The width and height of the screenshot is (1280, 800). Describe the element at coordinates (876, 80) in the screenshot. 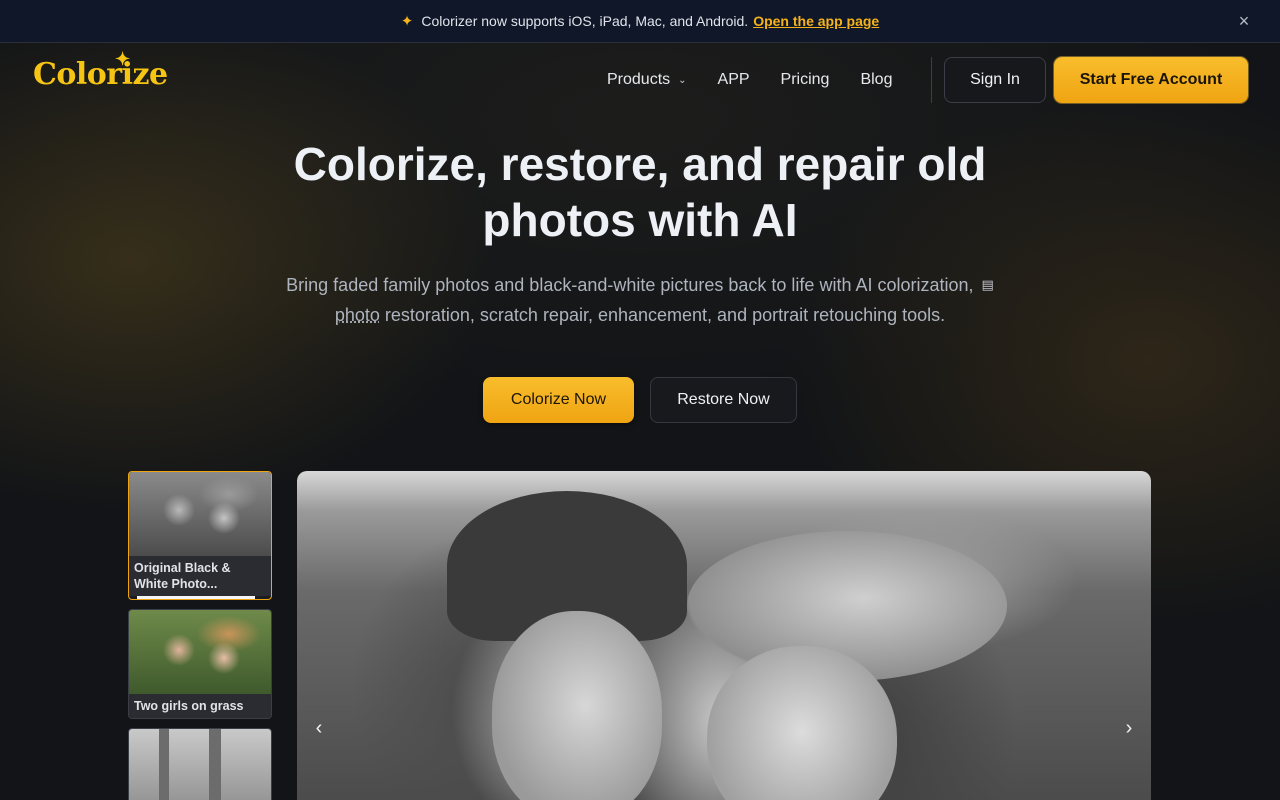

I see `nav-blog: Blog` at that location.